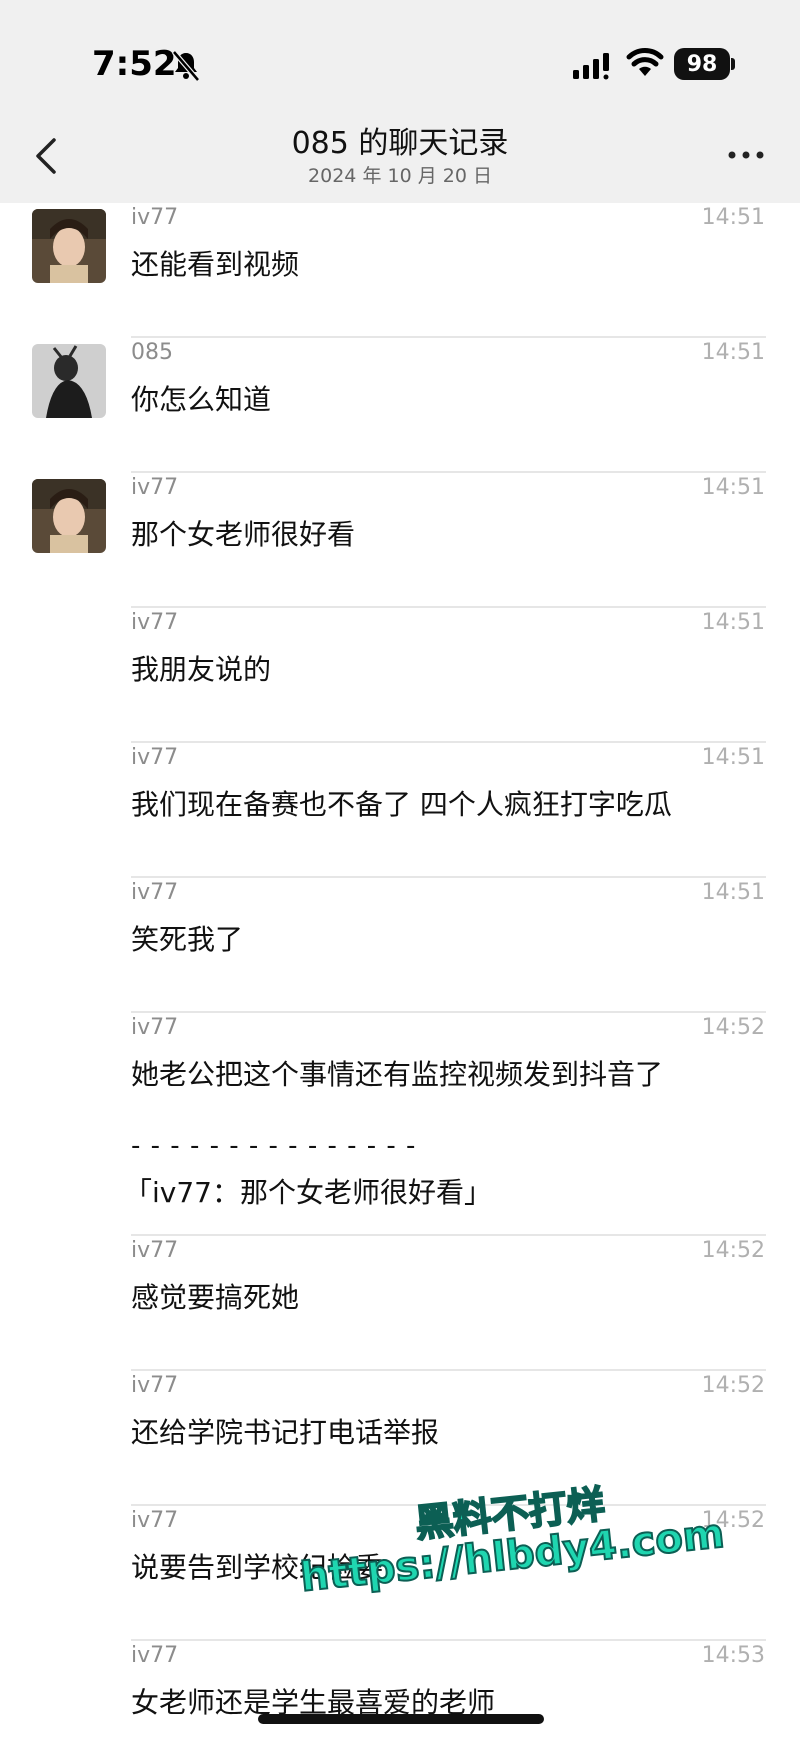 The width and height of the screenshot is (800, 1741). What do you see at coordinates (187, 939) in the screenshot?
I see `message-text: 笑死我了` at bounding box center [187, 939].